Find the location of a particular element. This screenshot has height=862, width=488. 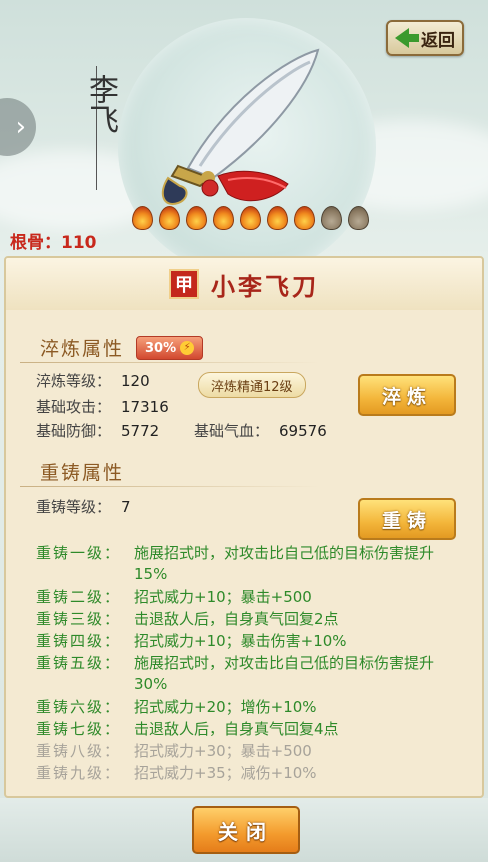

temper-level-value: 120 is located at coordinates (135, 381).